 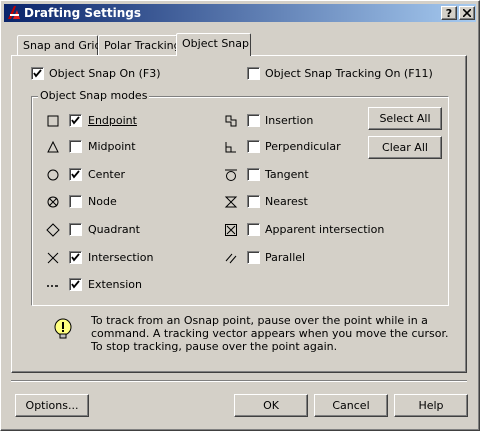 I want to click on help-title-button: ?, so click(x=449, y=13).